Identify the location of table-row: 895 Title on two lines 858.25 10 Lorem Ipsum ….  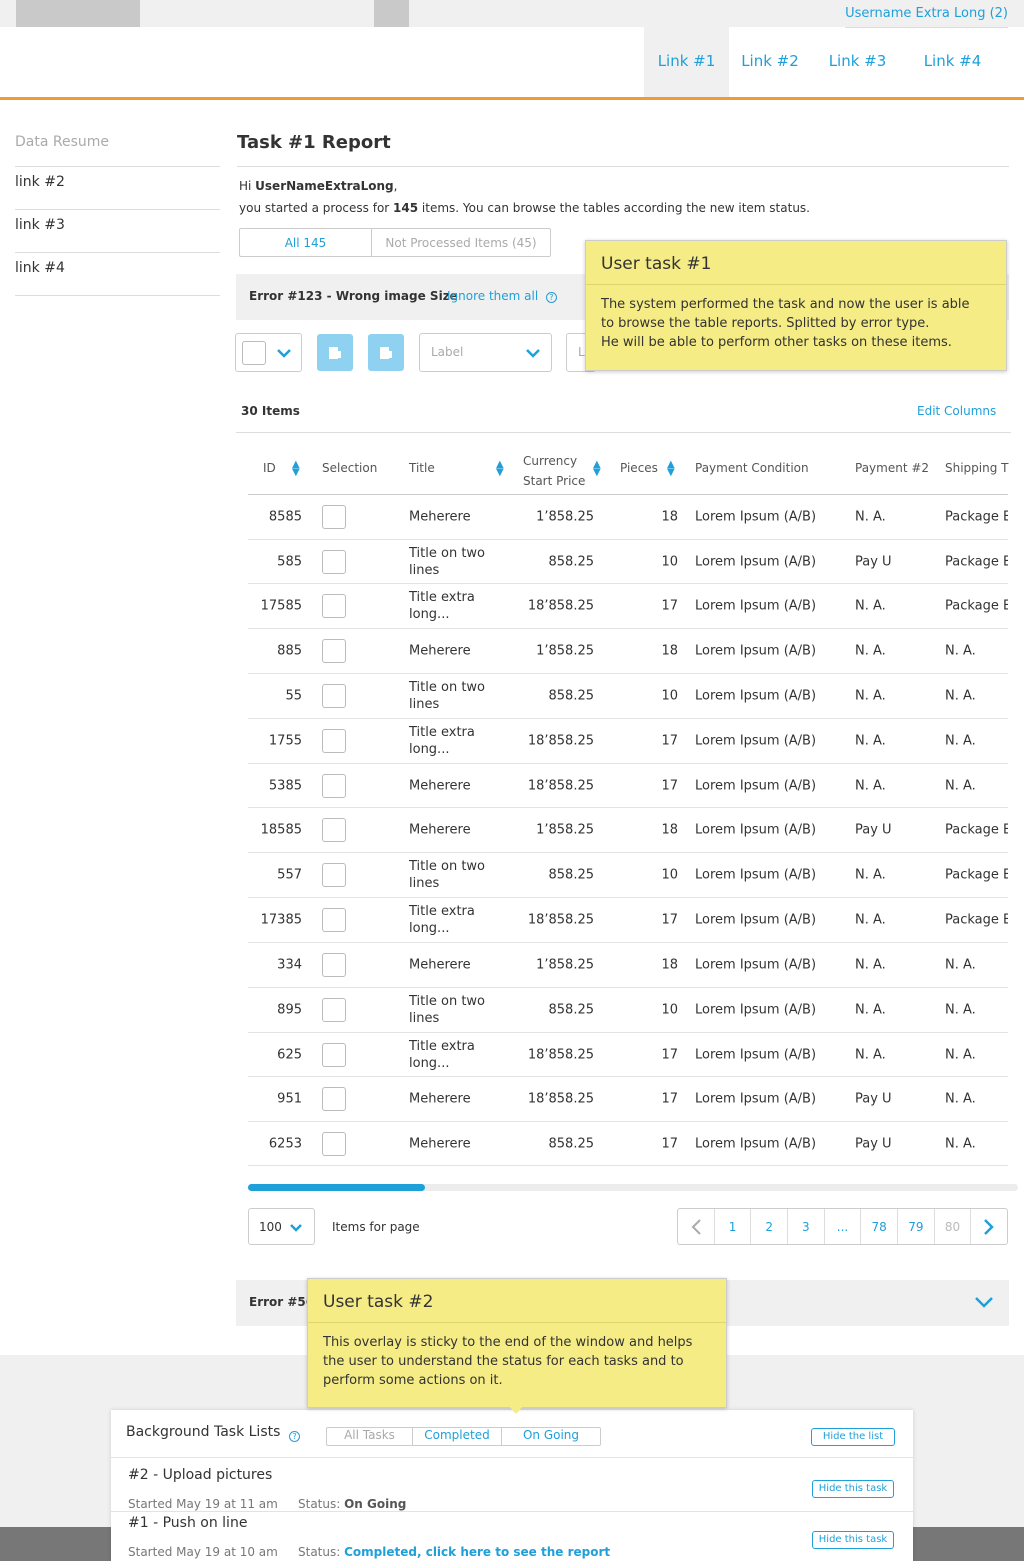
(628, 1010).